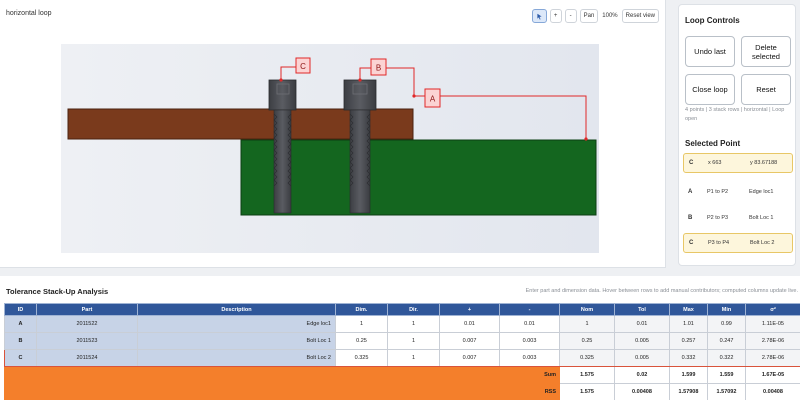  What do you see at coordinates (688, 375) in the screenshot?
I see `sum-max: 1.599` at bounding box center [688, 375].